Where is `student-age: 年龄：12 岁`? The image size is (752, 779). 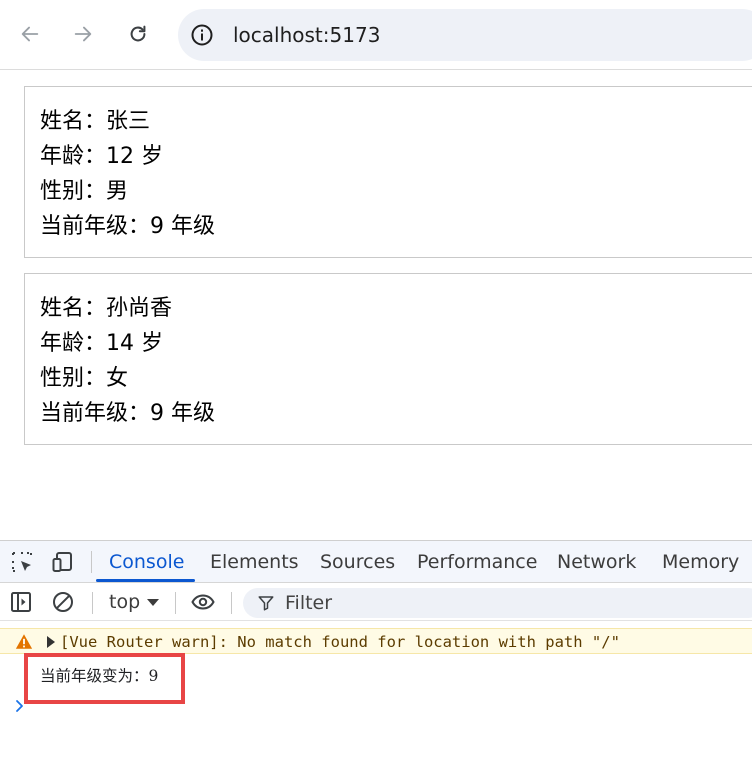 student-age: 年龄：12 岁 is located at coordinates (101, 156).